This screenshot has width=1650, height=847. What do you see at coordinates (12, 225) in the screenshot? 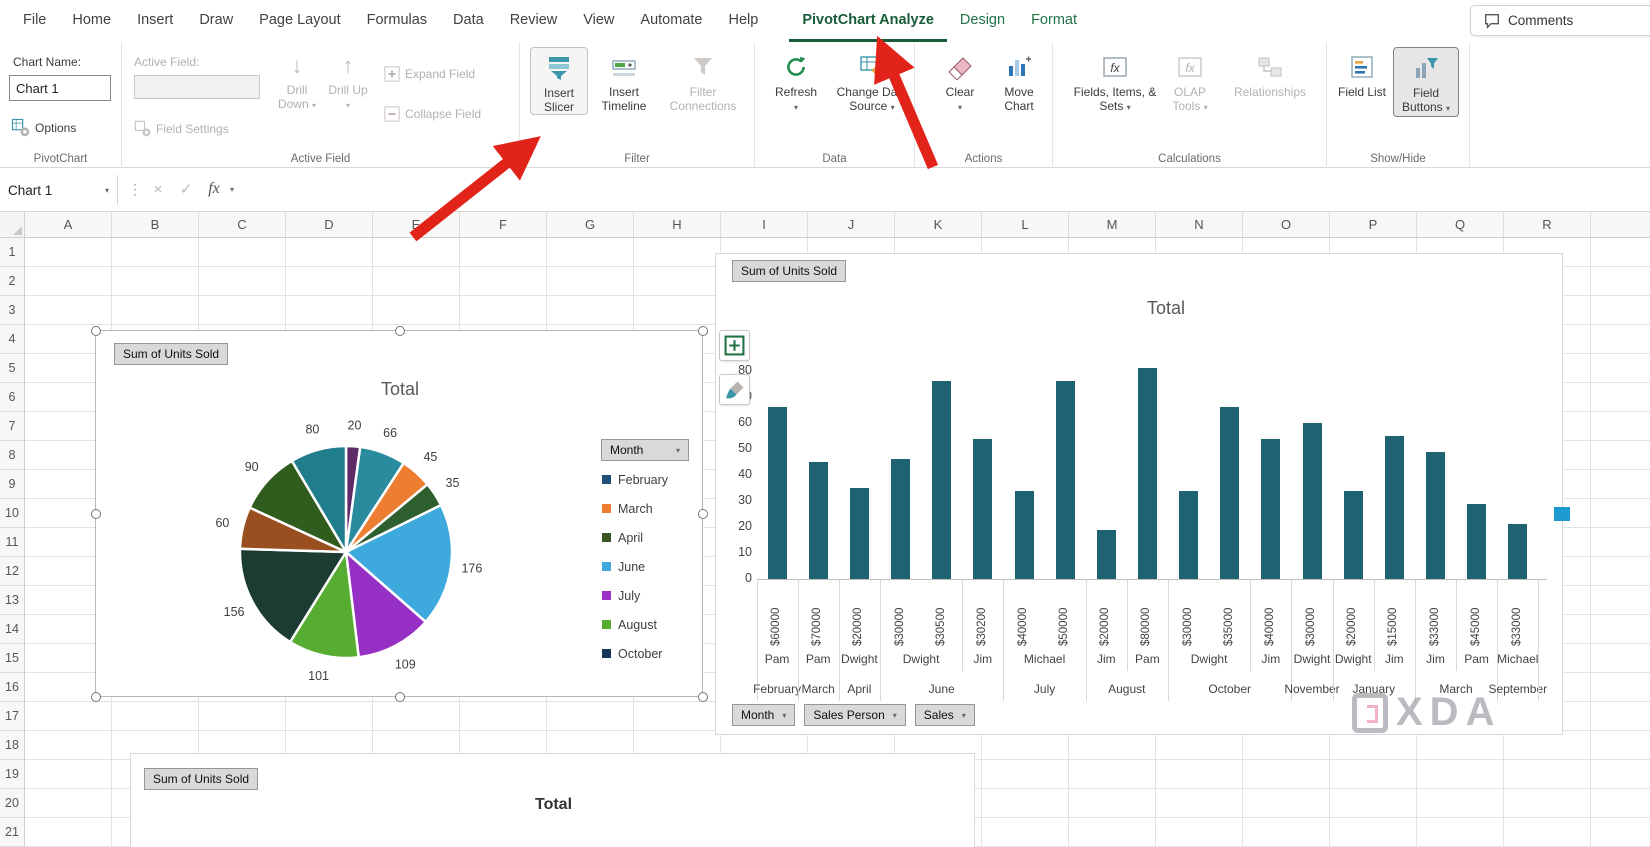
I see `select-all-corner` at bounding box center [12, 225].